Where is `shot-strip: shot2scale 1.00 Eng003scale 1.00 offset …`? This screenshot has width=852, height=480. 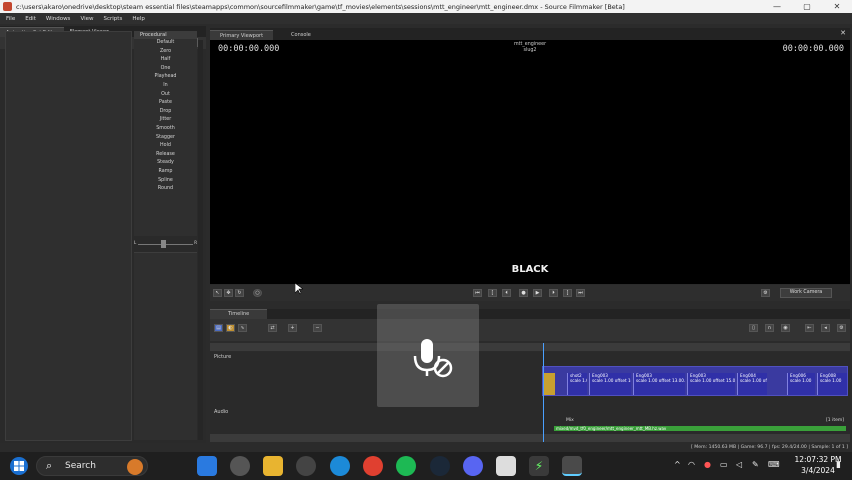 shot-strip: shot2scale 1.00 Eng003scale 1.00 offset … is located at coordinates (695, 381).